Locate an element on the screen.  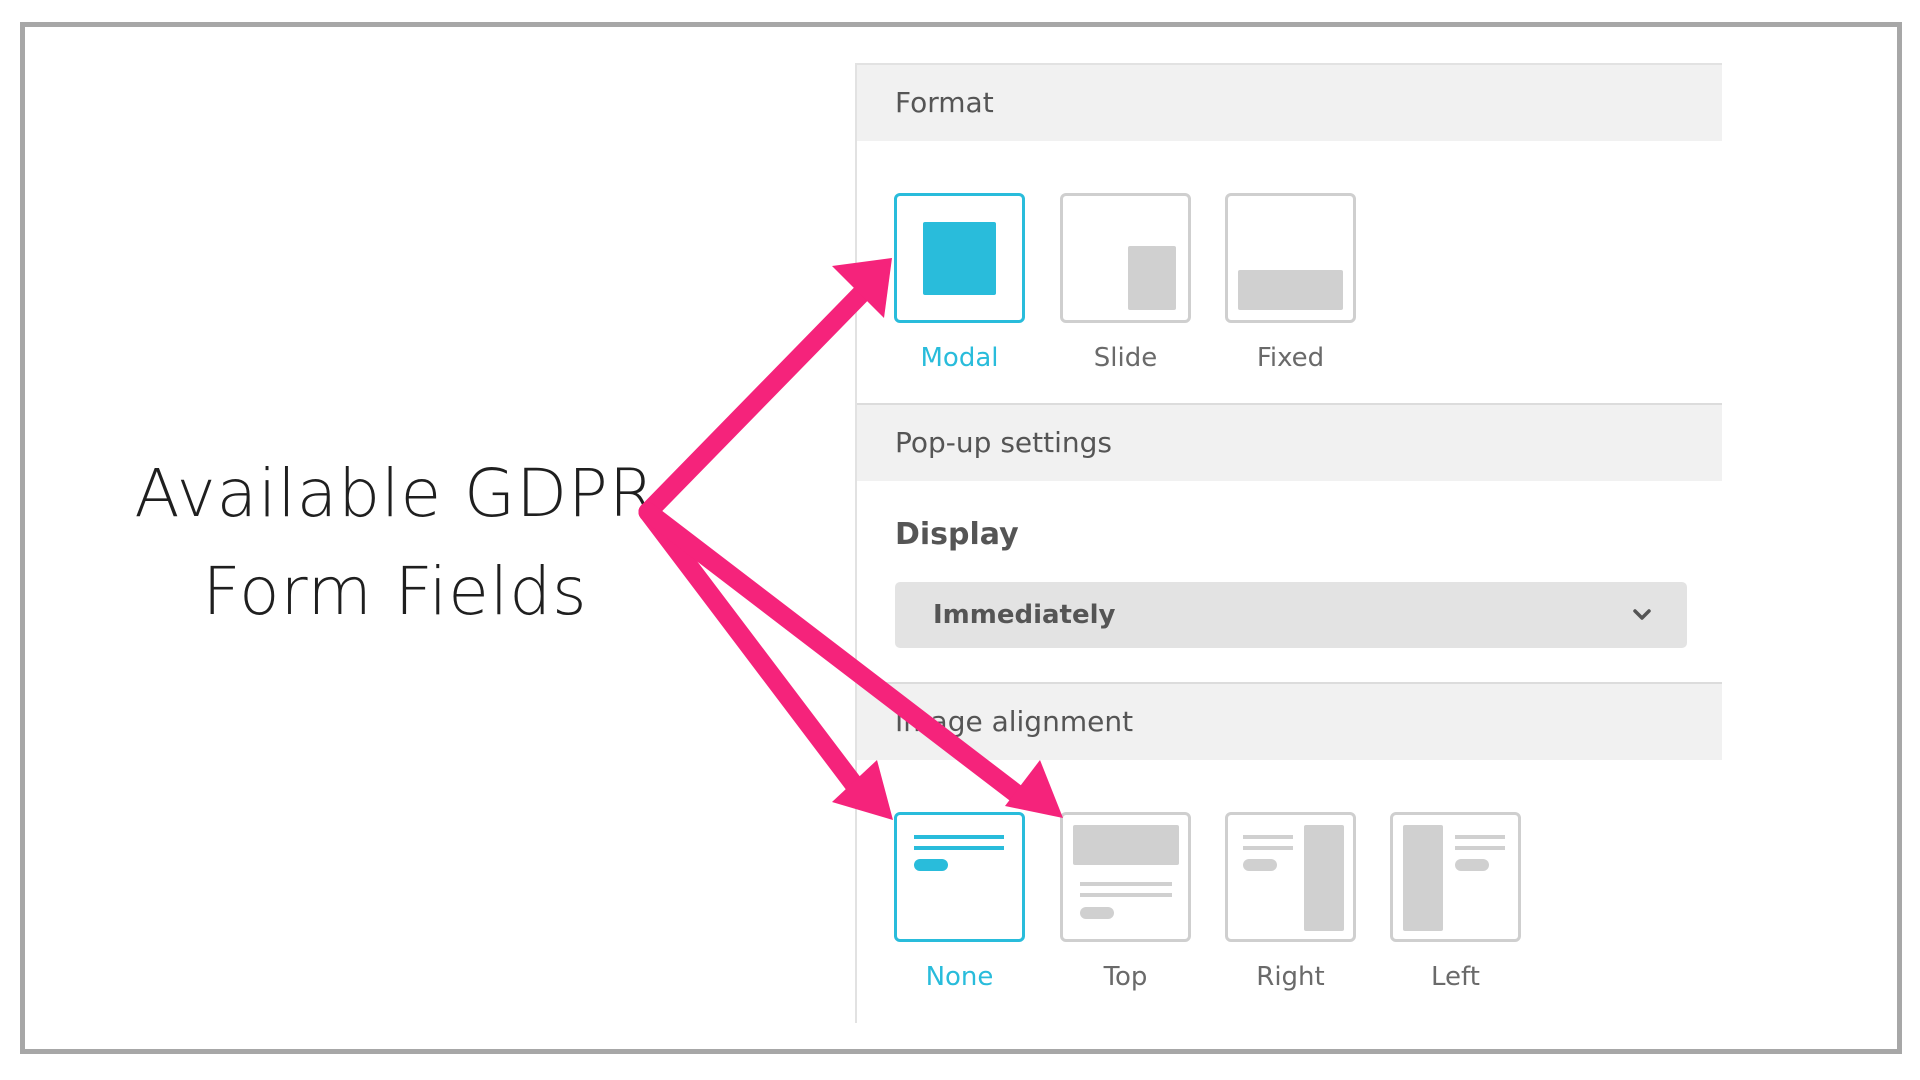
format-option-modal: Modal is located at coordinates (959, 283).